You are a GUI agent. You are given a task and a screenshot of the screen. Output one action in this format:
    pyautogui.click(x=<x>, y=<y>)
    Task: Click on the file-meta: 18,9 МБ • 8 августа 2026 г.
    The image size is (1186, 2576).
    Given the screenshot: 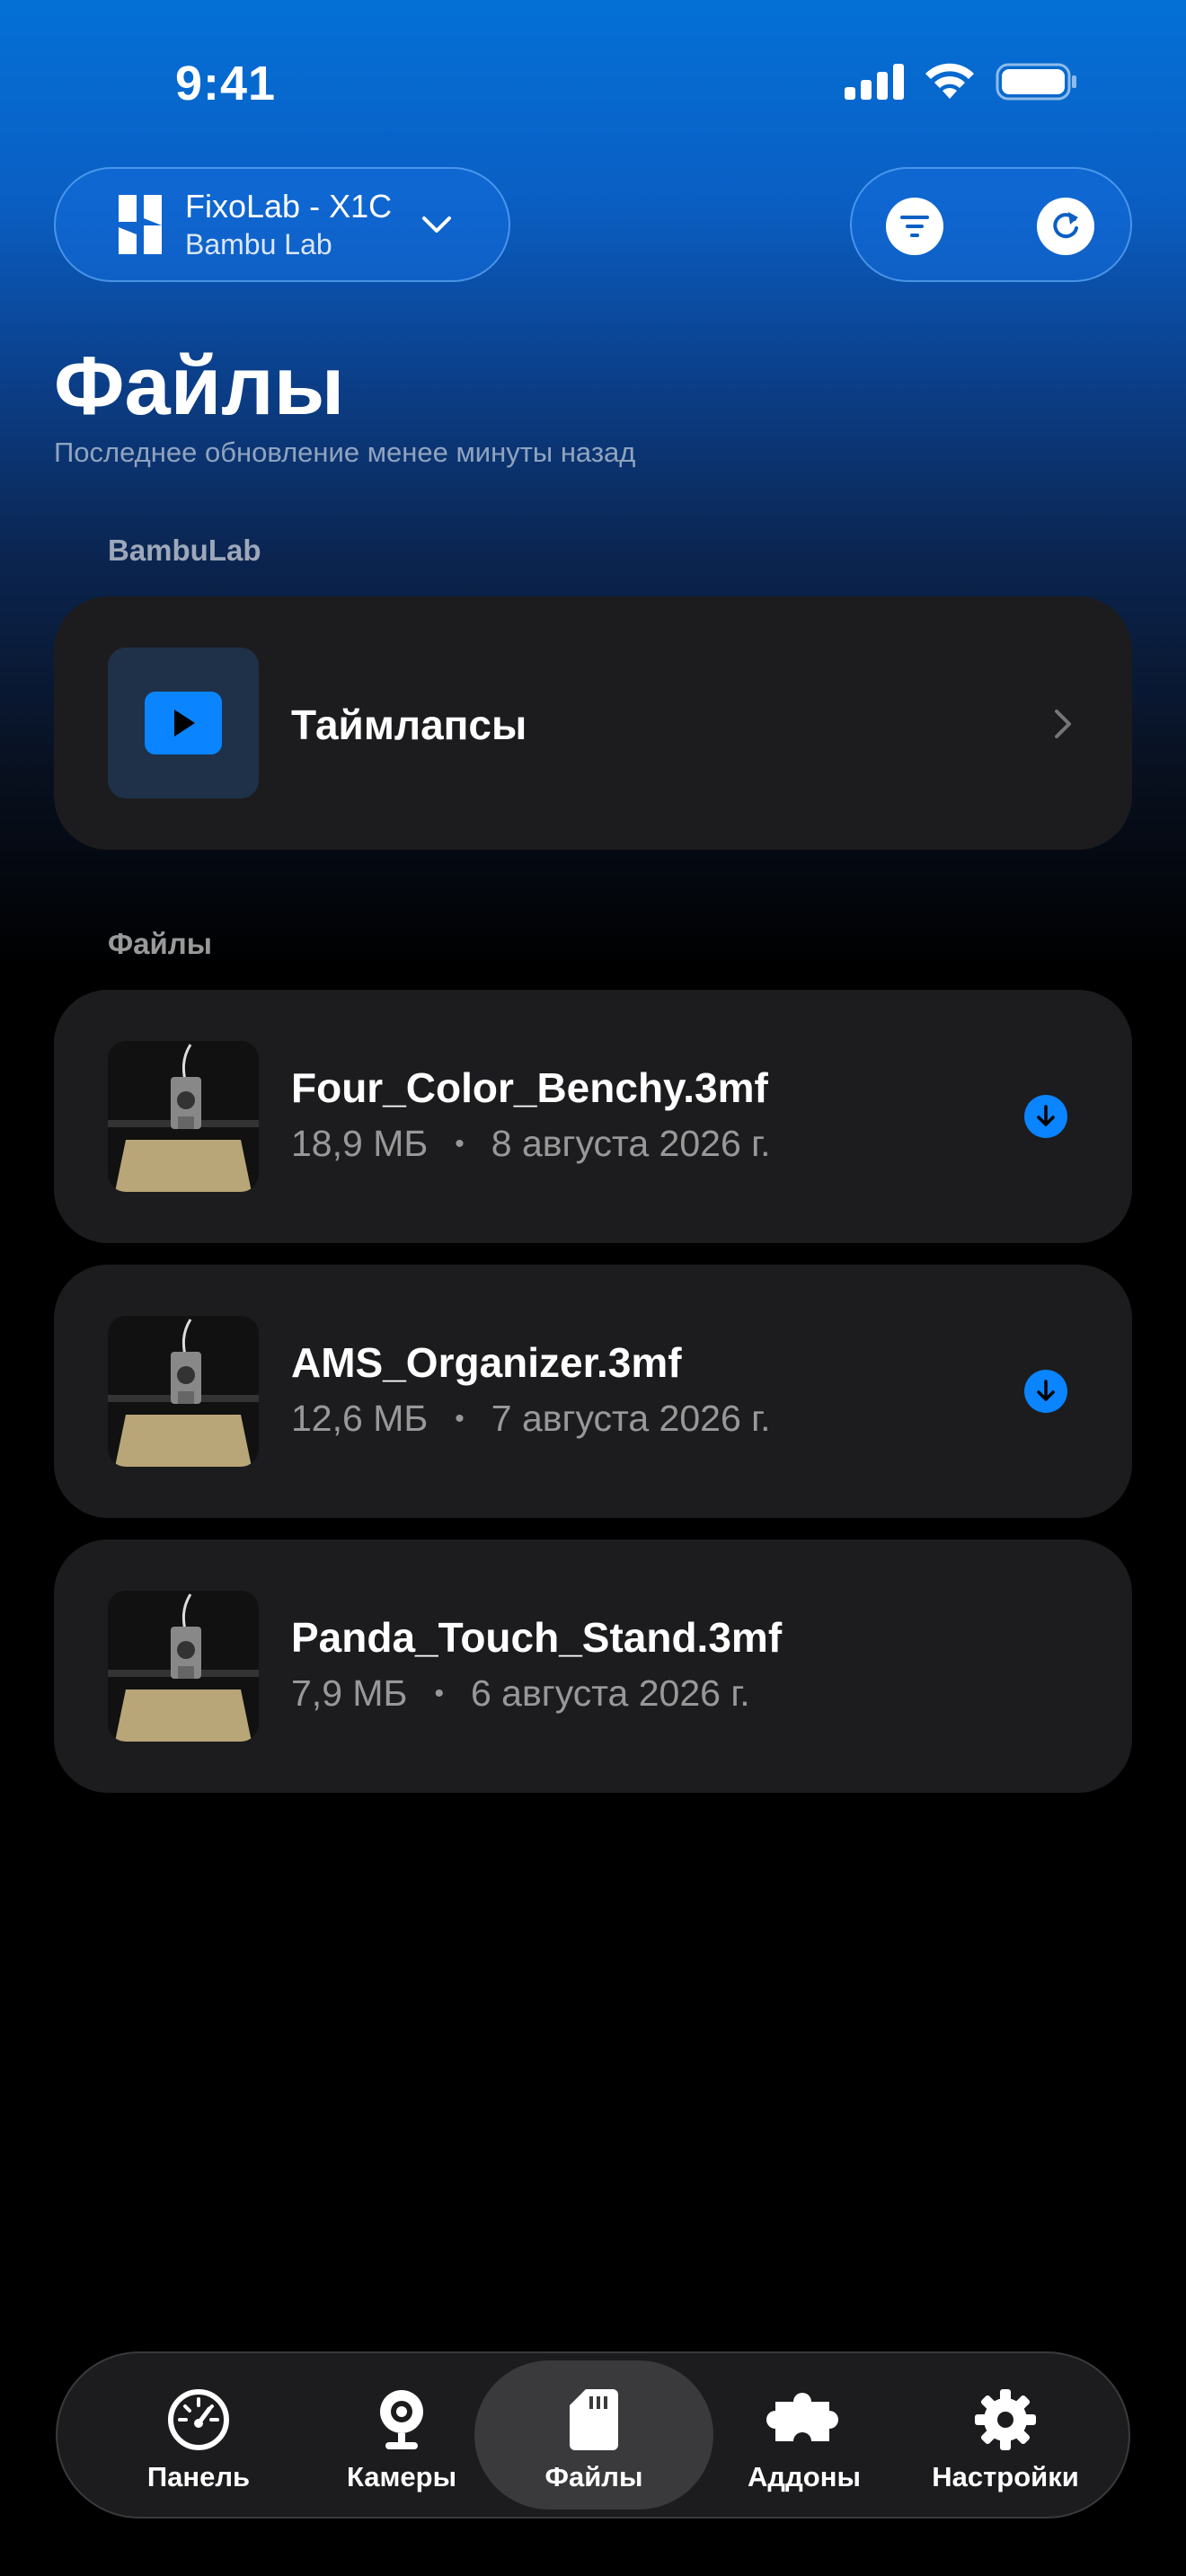 What is the action you would take?
    pyautogui.click(x=531, y=1144)
    